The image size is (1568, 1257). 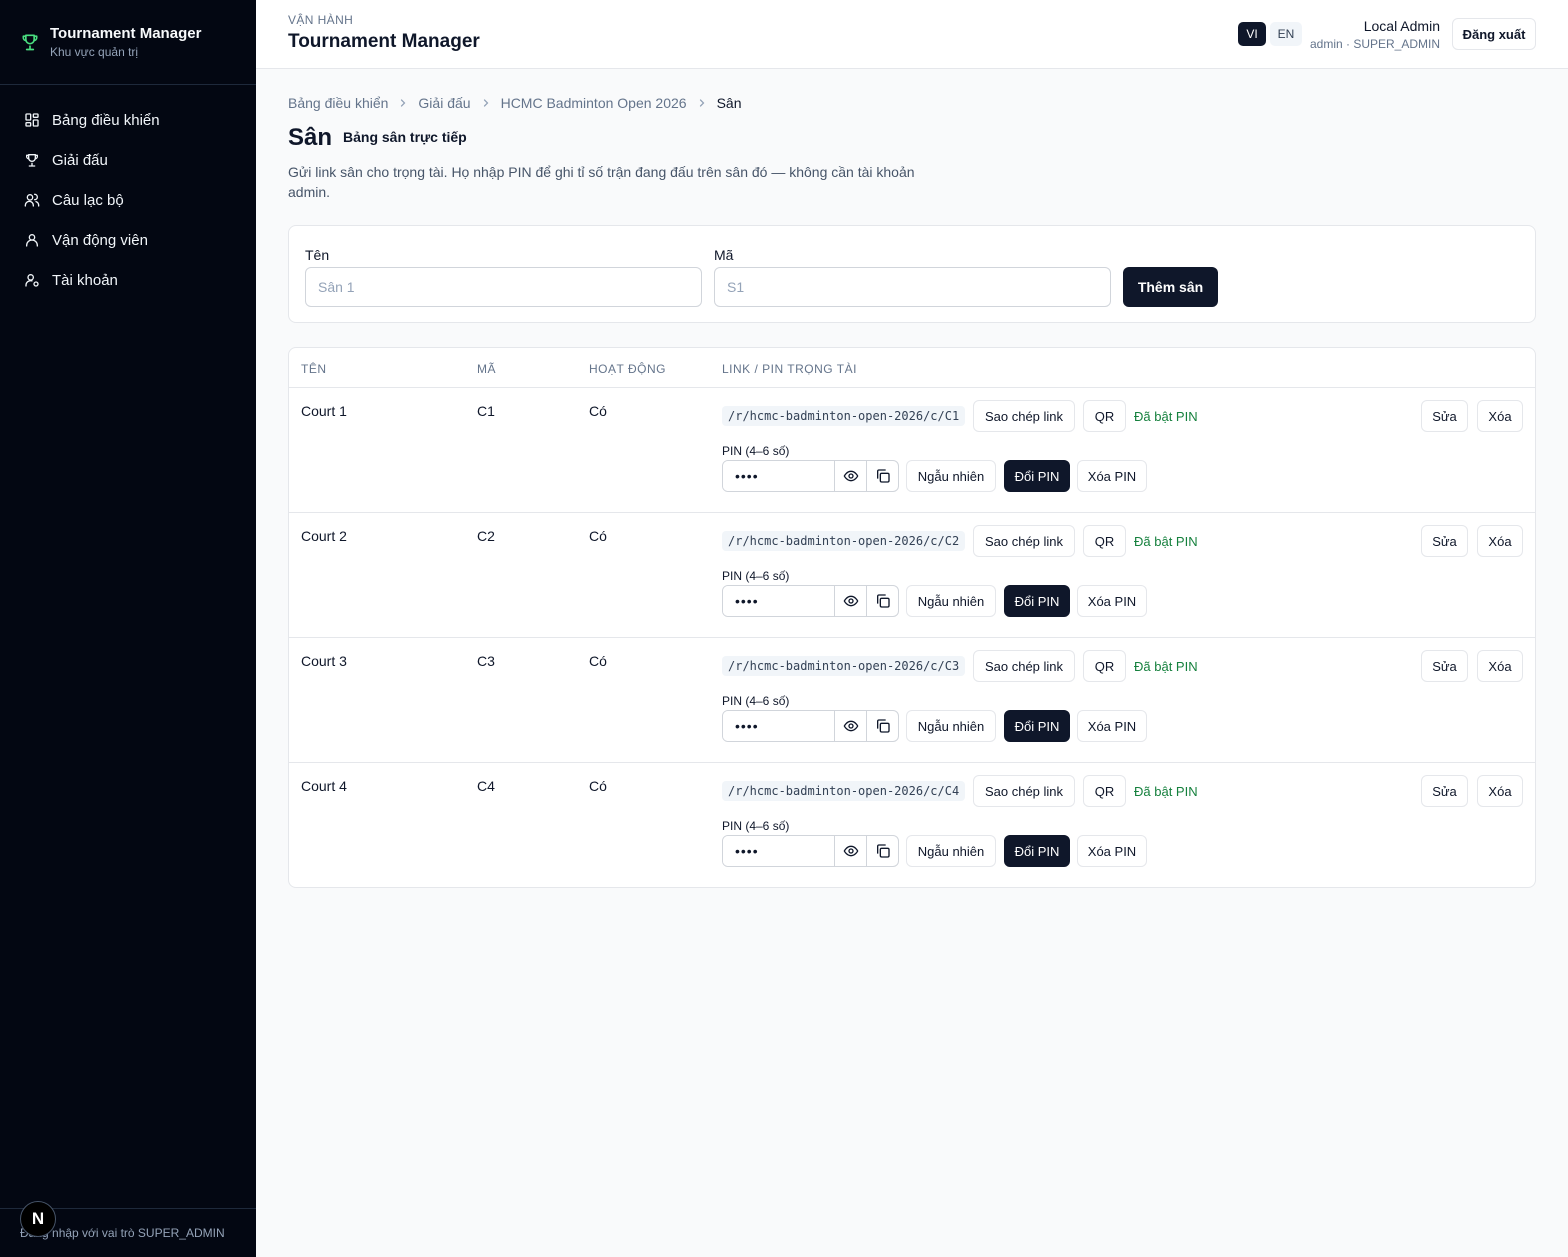 I want to click on breadcrumb-tournament: HCMC Badminton Open 2026, so click(x=594, y=103).